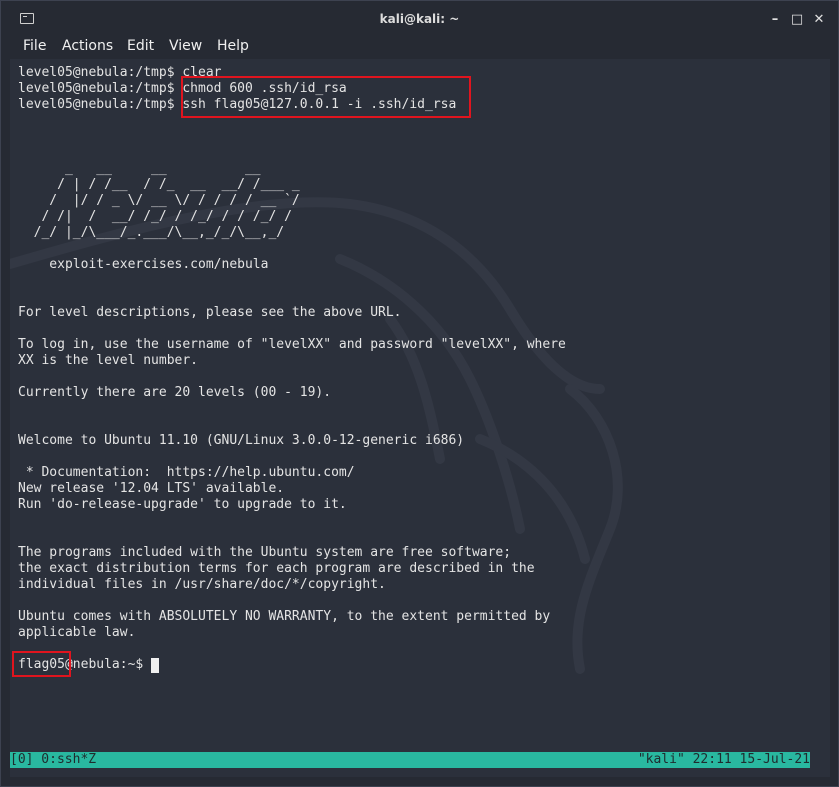 This screenshot has width=839, height=787. What do you see at coordinates (87, 46) in the screenshot?
I see `menu-actions: Actions` at bounding box center [87, 46].